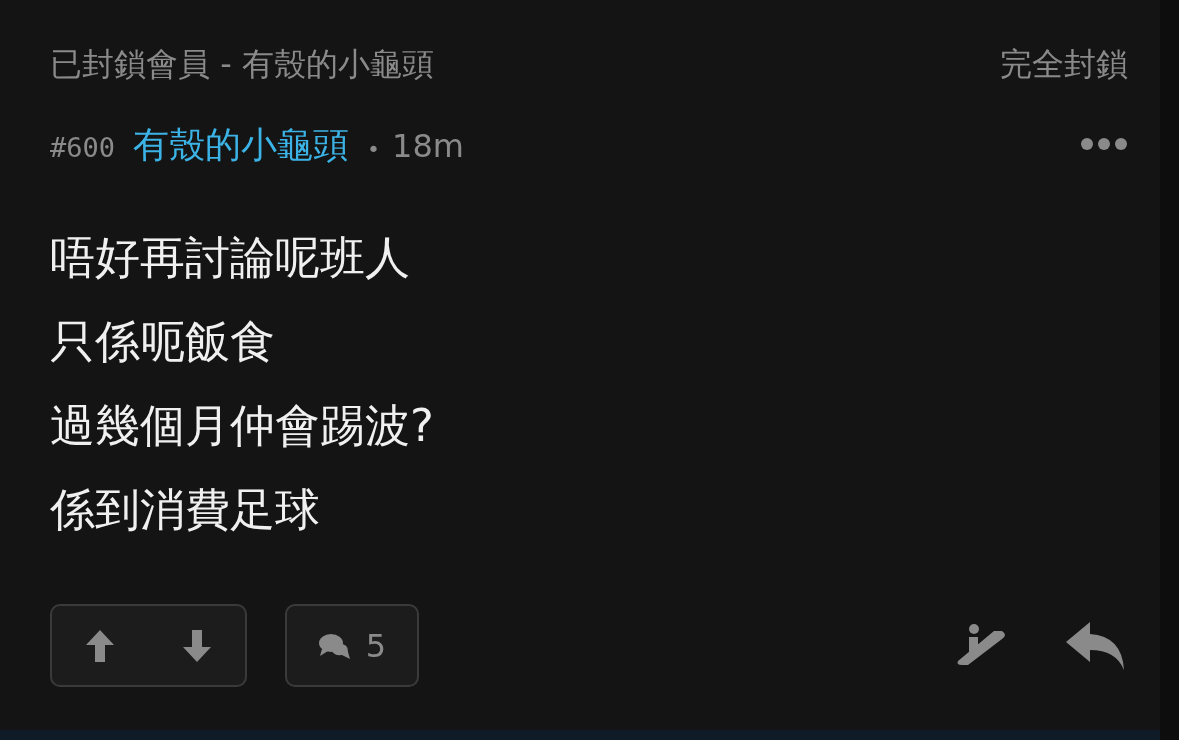 This screenshot has width=1179, height=740. I want to click on post-text-line: 過幾個月仲會踢波?, so click(242, 426).